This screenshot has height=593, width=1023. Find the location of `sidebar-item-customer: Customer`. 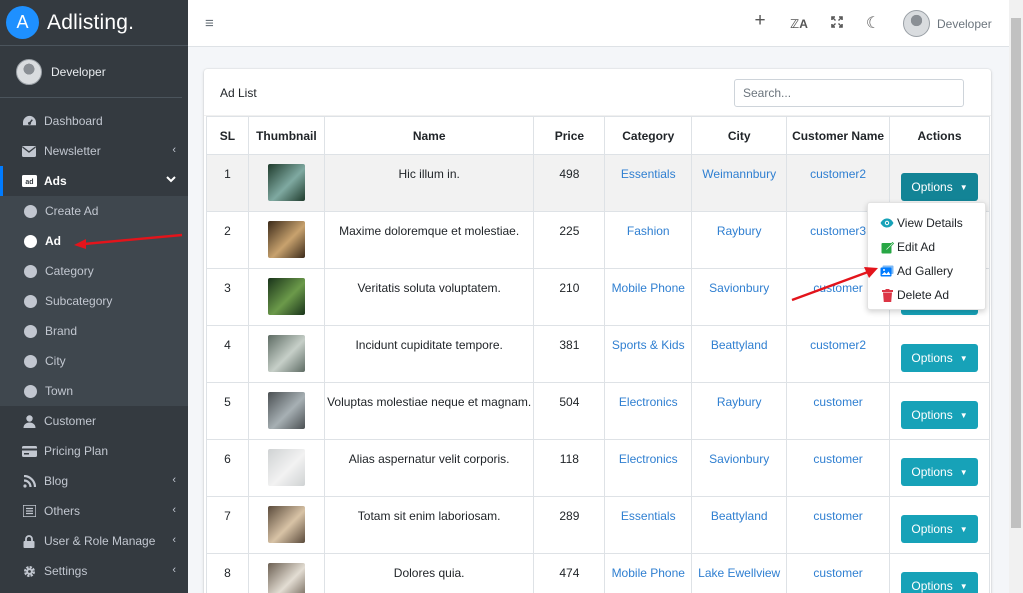

sidebar-item-customer: Customer is located at coordinates (94, 421).